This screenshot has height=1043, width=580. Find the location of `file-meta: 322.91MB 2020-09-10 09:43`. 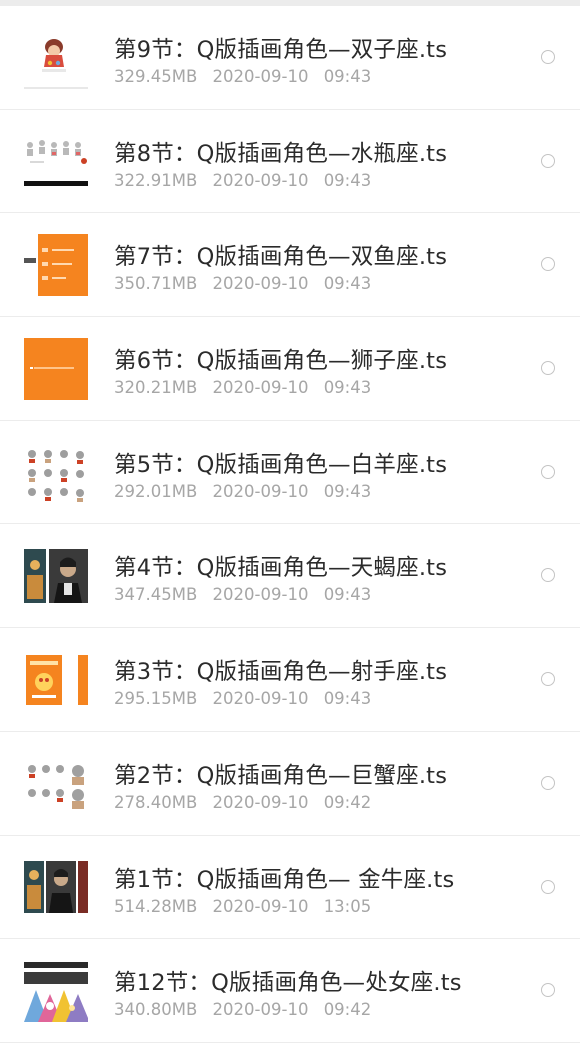

file-meta: 322.91MB 2020-09-10 09:43 is located at coordinates (242, 180).